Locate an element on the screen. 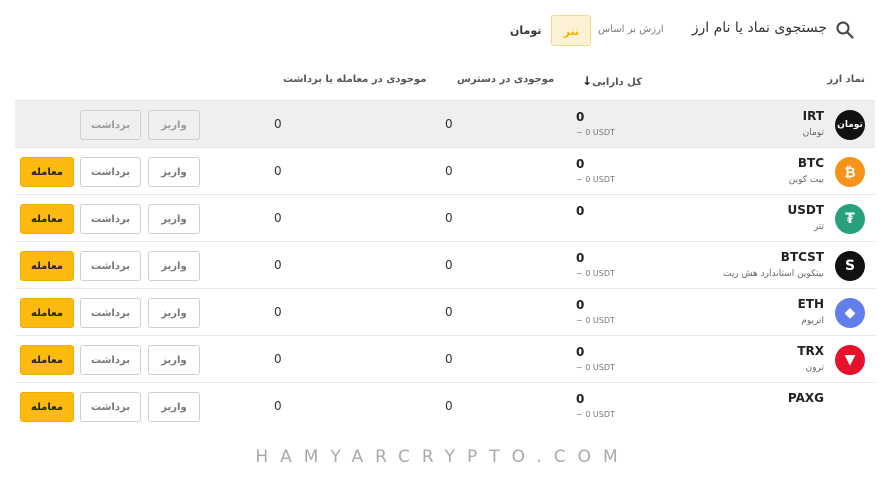 The width and height of the screenshot is (885, 490). coin-name: بیتکوین استاندارد هش ریت is located at coordinates (773, 274).